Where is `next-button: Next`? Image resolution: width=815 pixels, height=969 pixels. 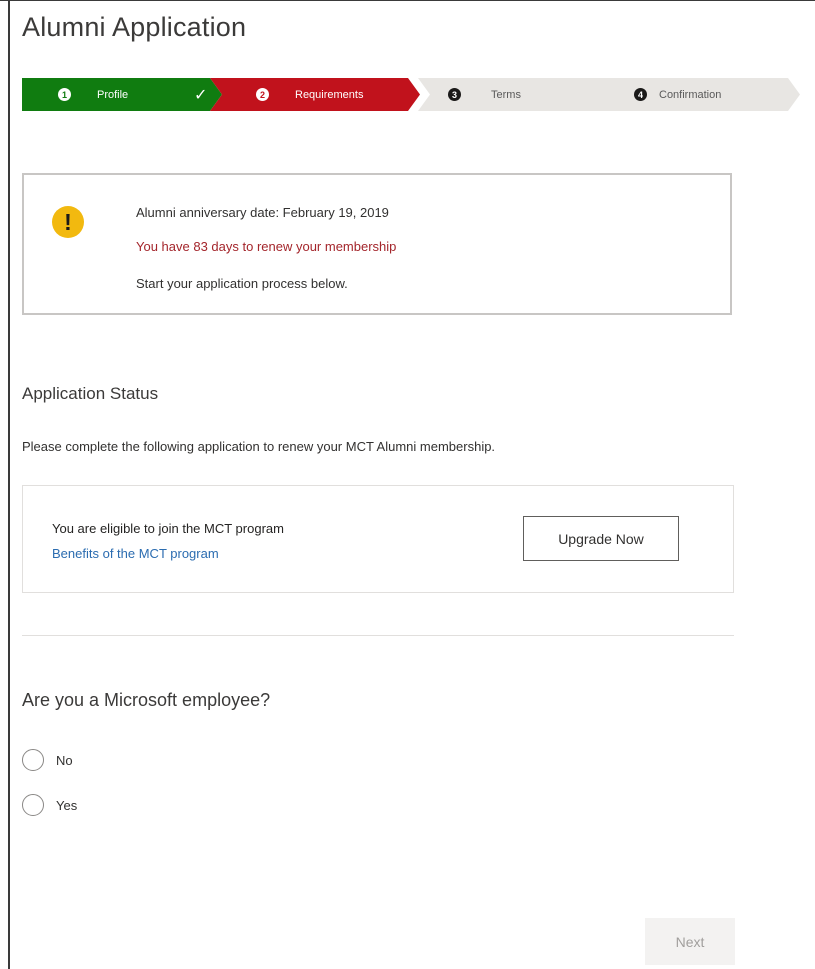
next-button: Next is located at coordinates (690, 941).